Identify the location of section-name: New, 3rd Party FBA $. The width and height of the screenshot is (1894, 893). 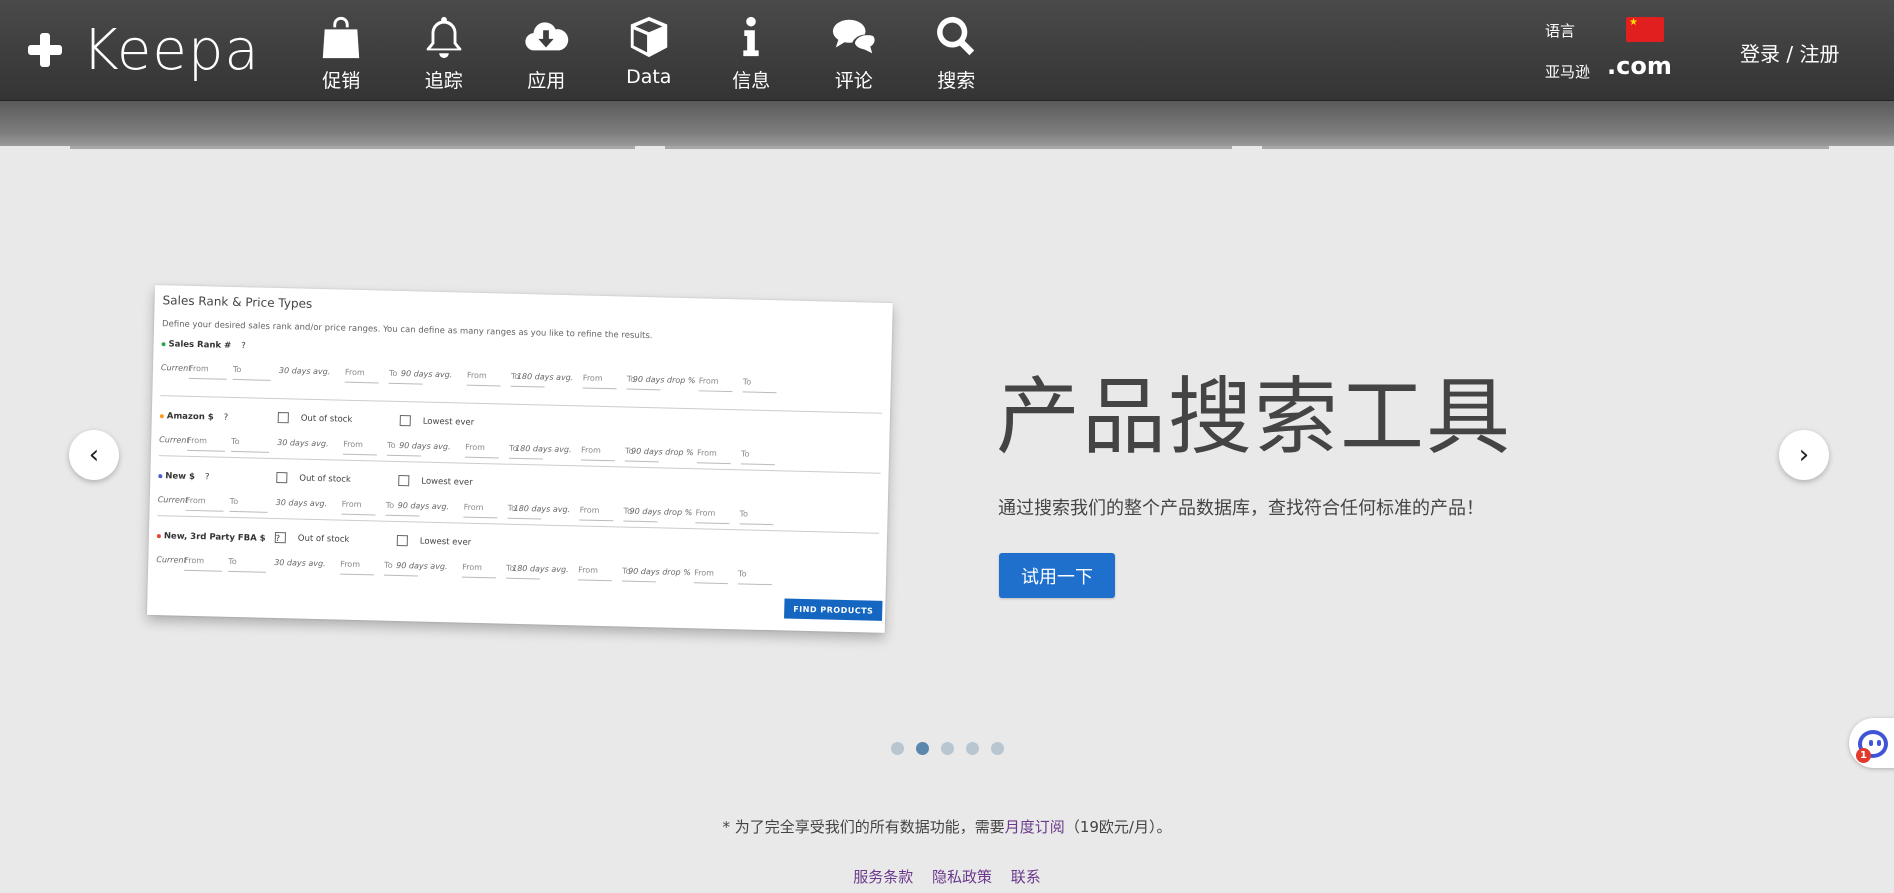
(214, 537).